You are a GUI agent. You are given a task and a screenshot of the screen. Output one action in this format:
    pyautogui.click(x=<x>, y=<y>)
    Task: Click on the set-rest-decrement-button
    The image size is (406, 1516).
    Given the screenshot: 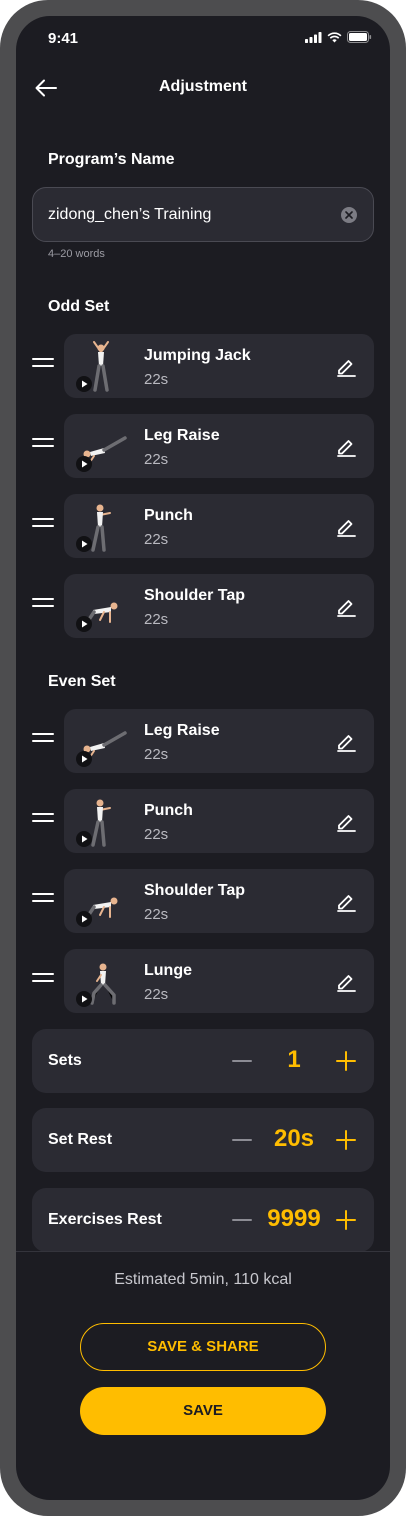 What is the action you would take?
    pyautogui.click(x=242, y=1140)
    